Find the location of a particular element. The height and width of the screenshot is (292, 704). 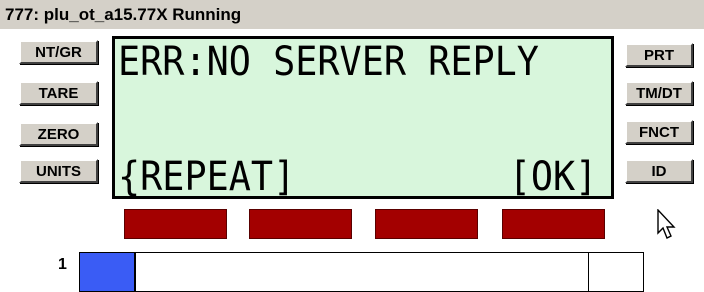

title-bar: 777: plu_ot_a15.77X Running is located at coordinates (352, 14).